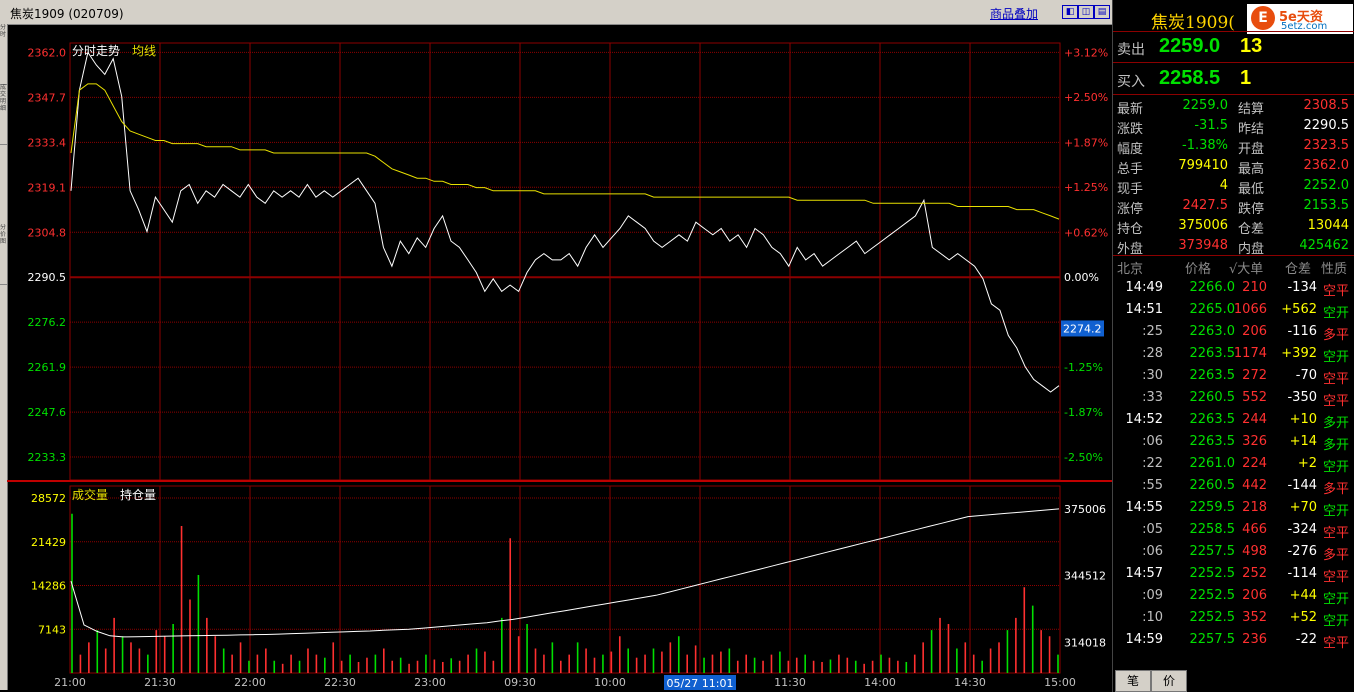 Image resolution: width=1354 pixels, height=692 pixels. What do you see at coordinates (1152, 397) in the screenshot?
I see `trade-time: :33` at bounding box center [1152, 397].